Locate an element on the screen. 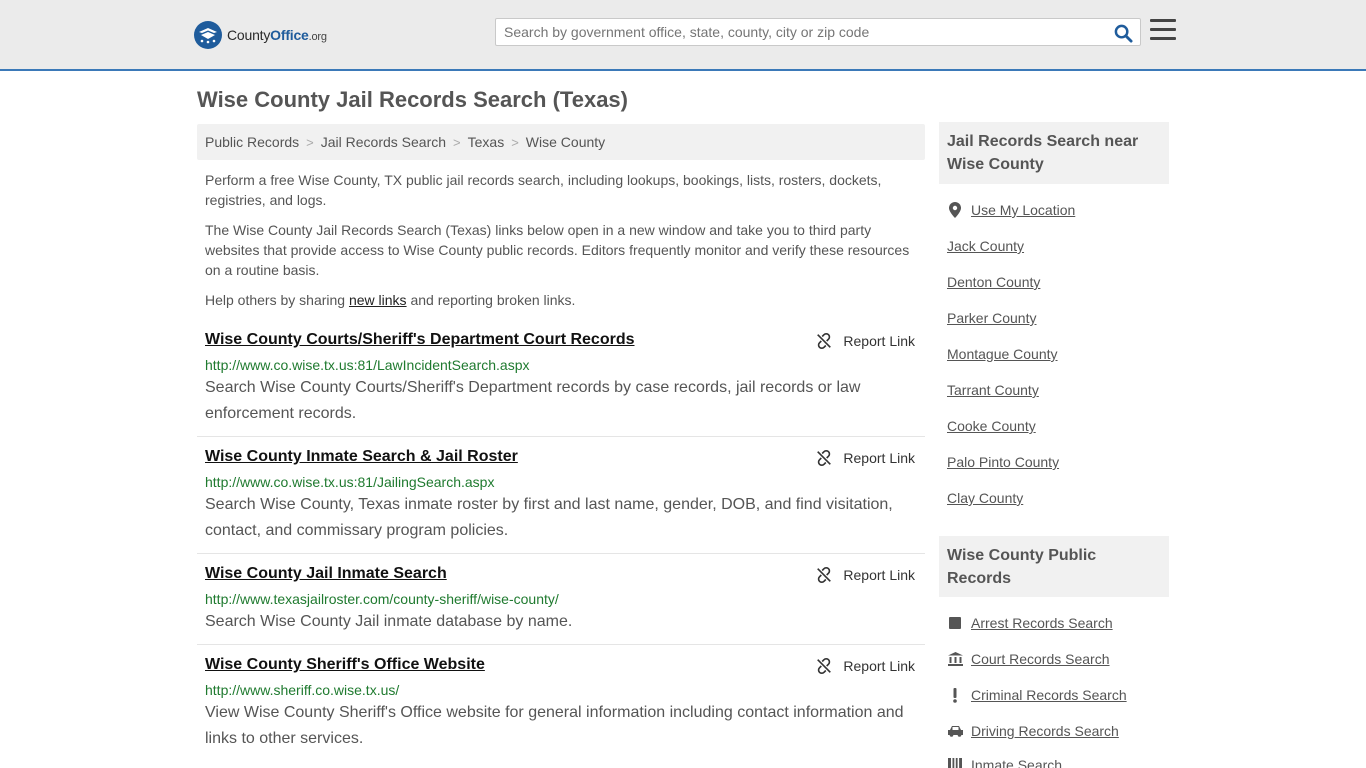 The height and width of the screenshot is (768, 1366). nearby-county-link: Jack County is located at coordinates (985, 246).